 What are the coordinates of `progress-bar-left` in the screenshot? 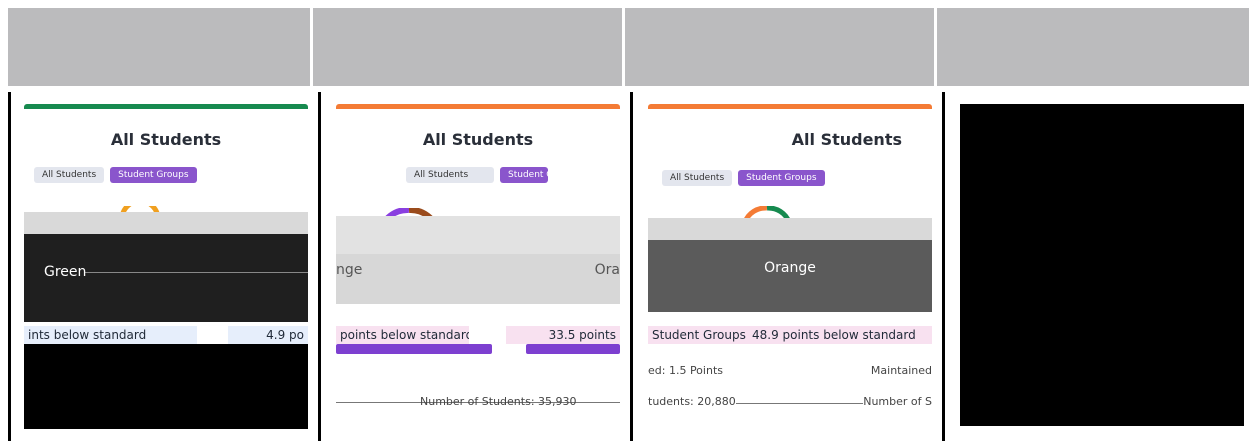 It's located at (414, 349).